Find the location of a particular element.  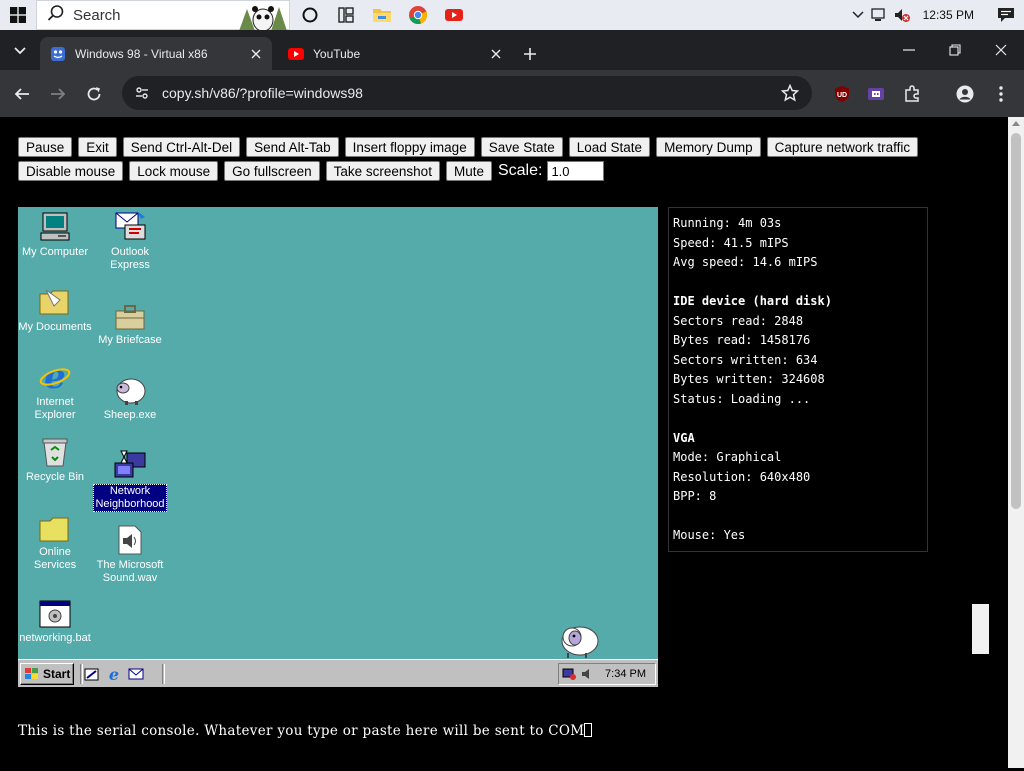

desktop-icon-my-briefcase: My Briefcase is located at coordinates (130, 322).